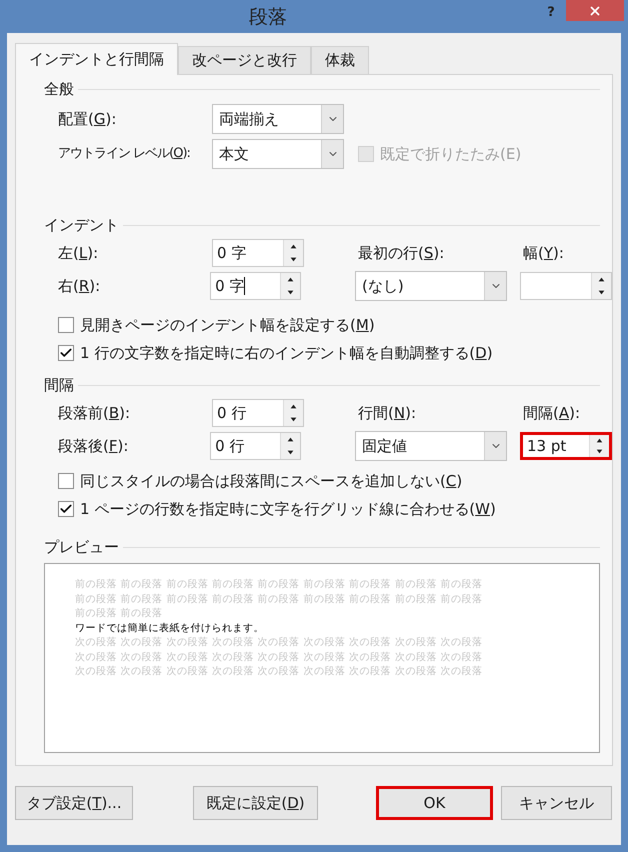 This screenshot has width=628, height=852. Describe the element at coordinates (268, 17) in the screenshot. I see `window-title: 段落` at that location.